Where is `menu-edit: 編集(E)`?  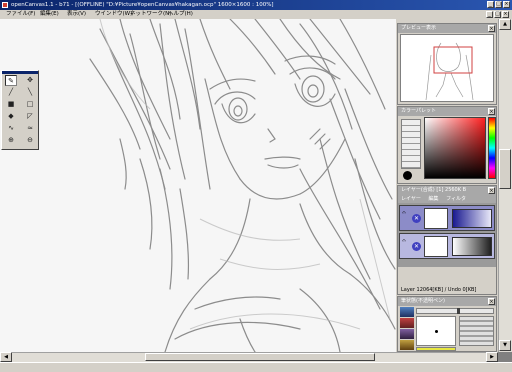
menu-edit: 編集(E) is located at coordinates (49, 14).